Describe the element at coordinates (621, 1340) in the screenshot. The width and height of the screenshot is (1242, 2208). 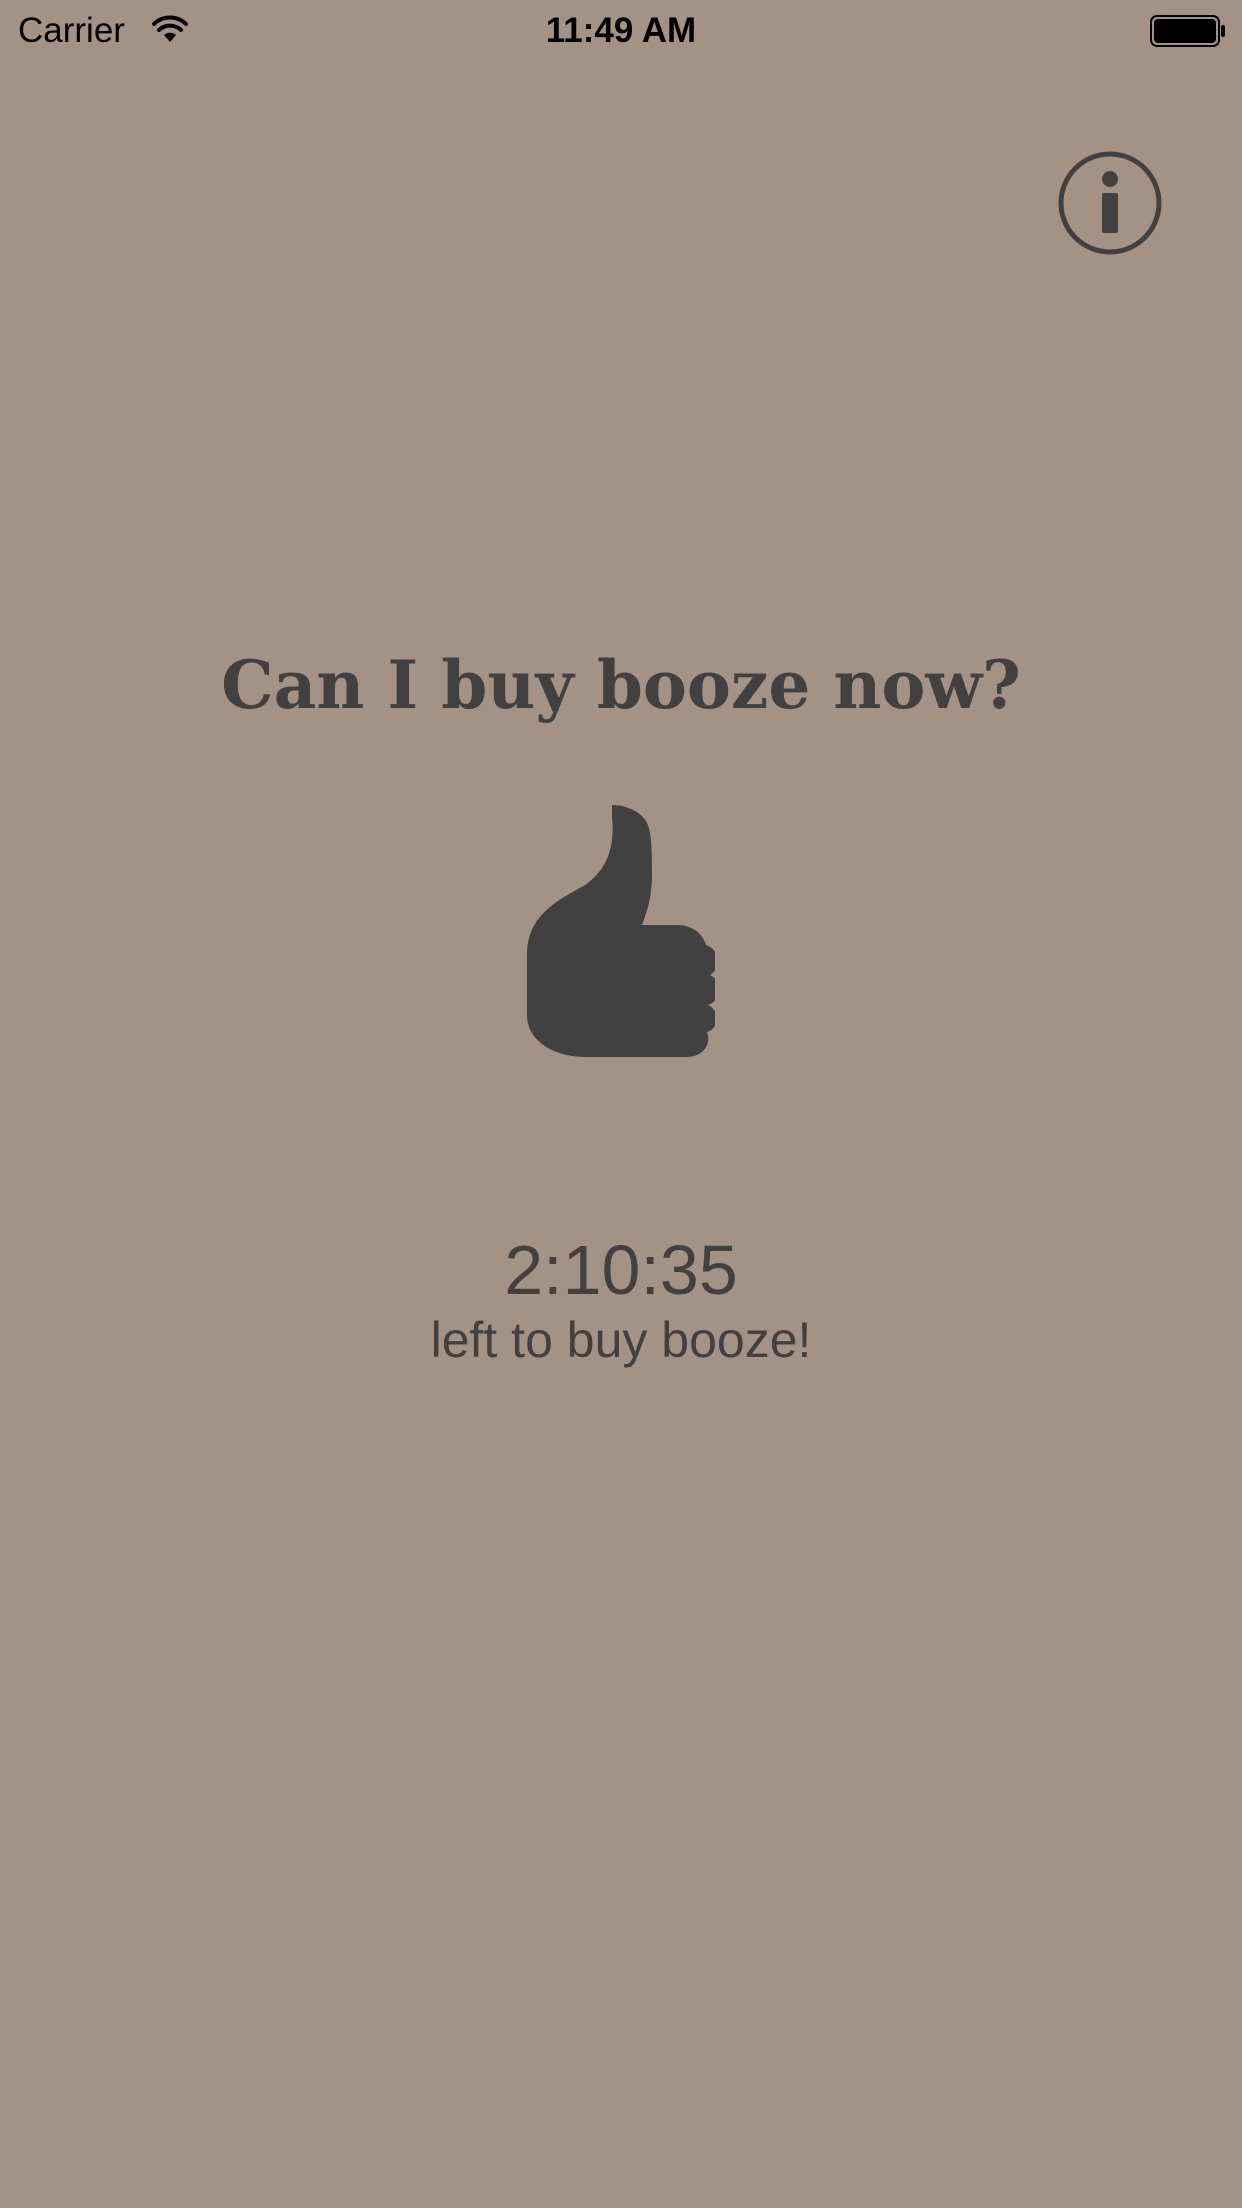
I see `countdown-caption: left to buy booze!` at that location.